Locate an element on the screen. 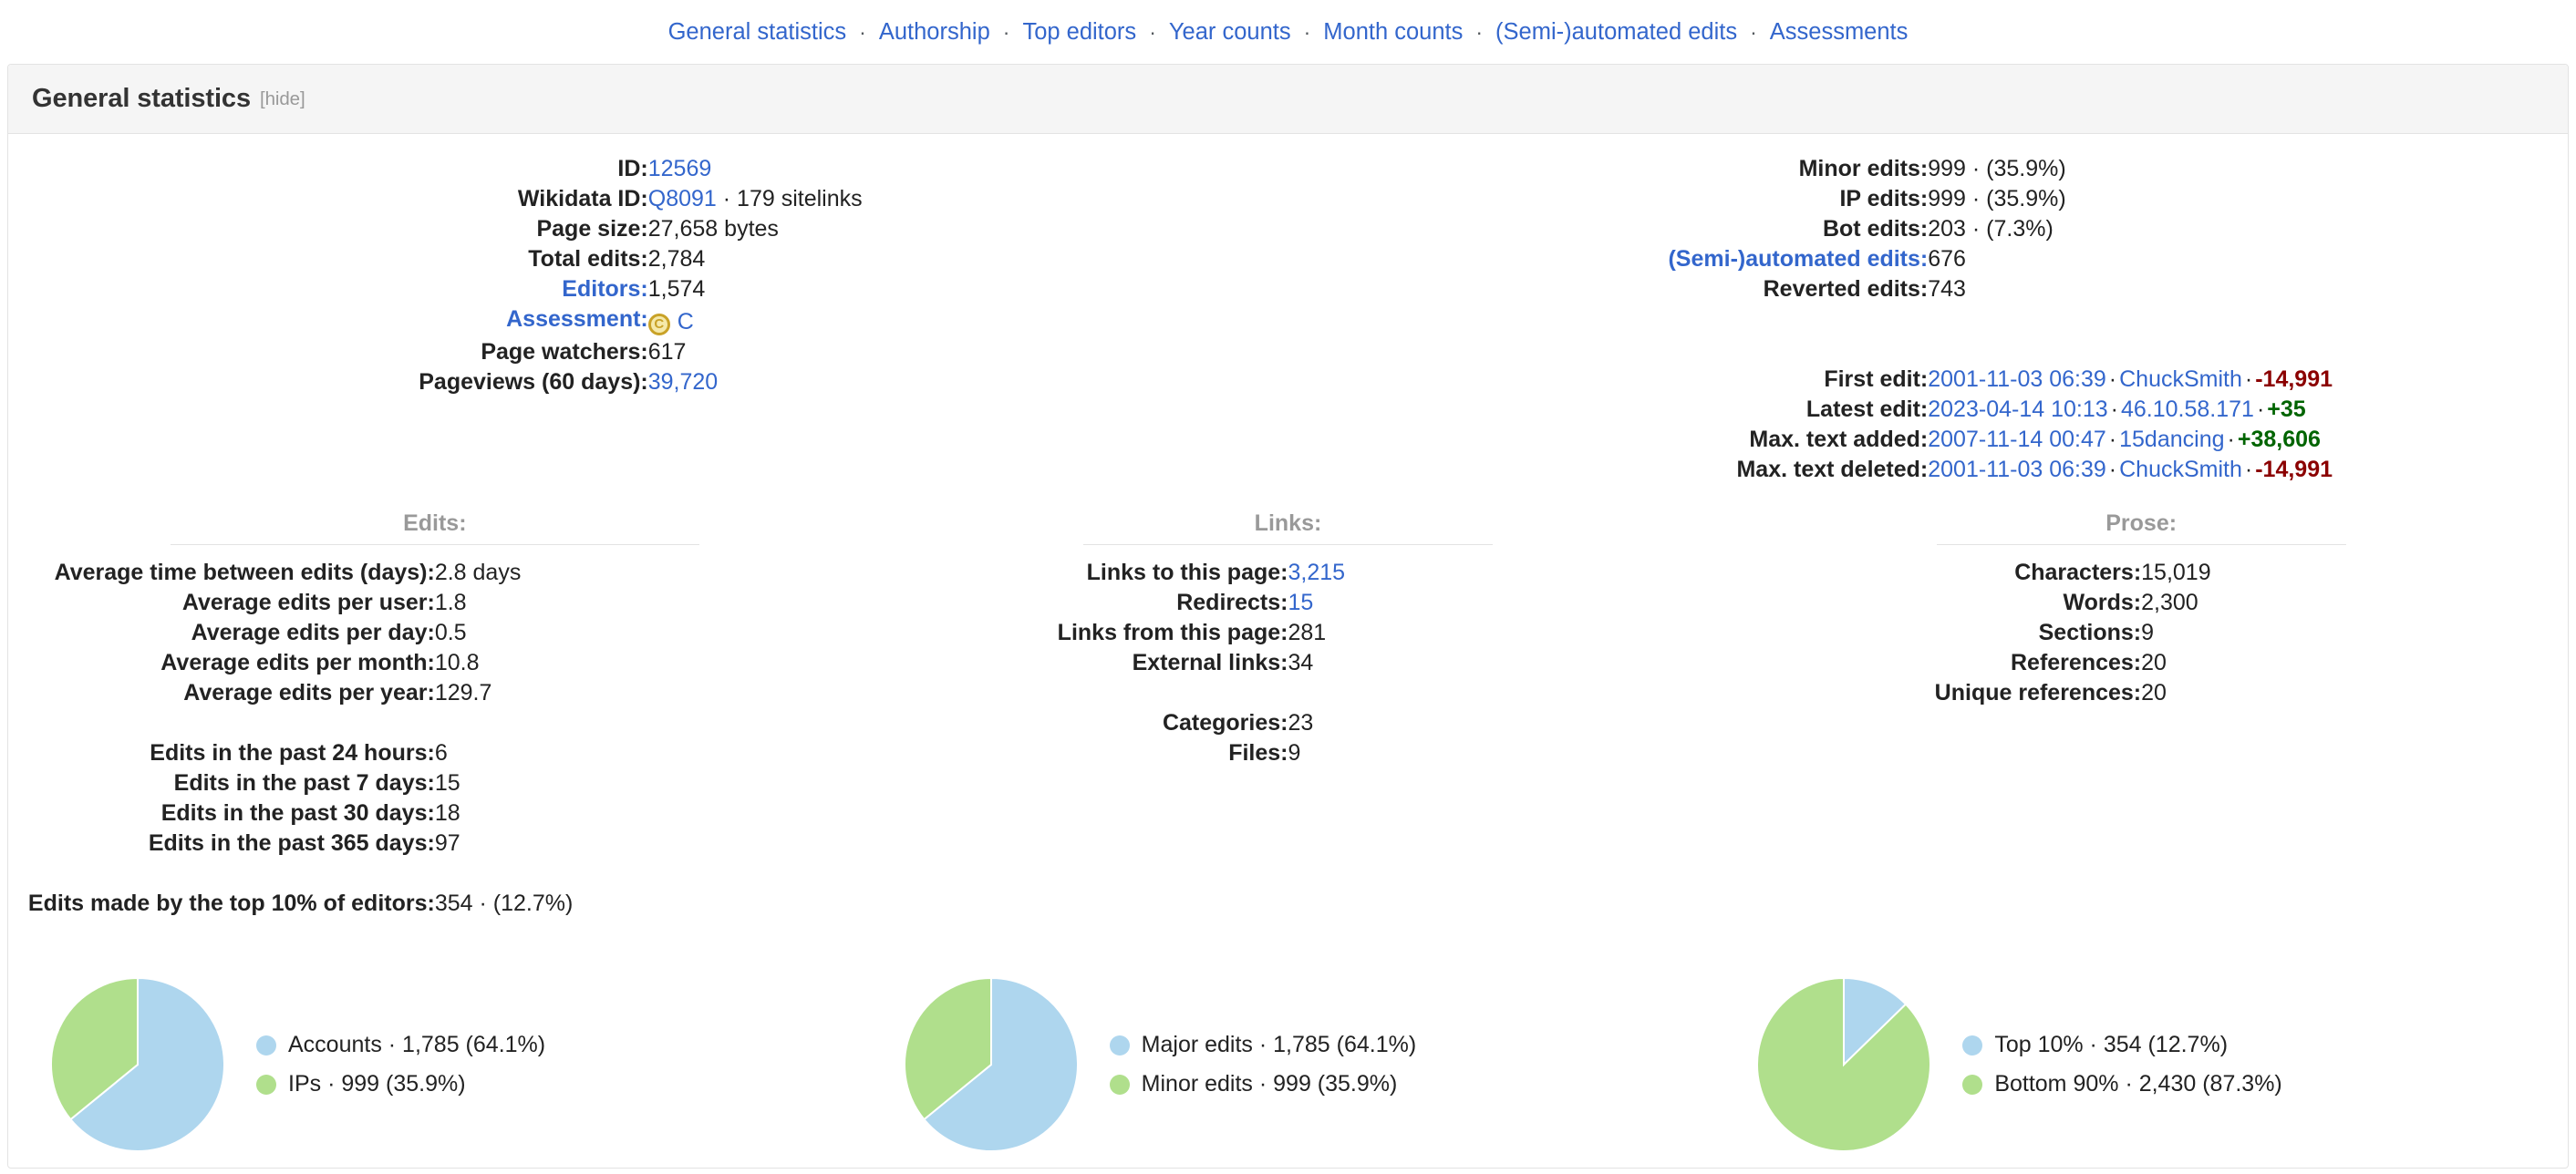 The image size is (2576, 1174). stat-label-characters: Characters: is located at coordinates (2078, 572).